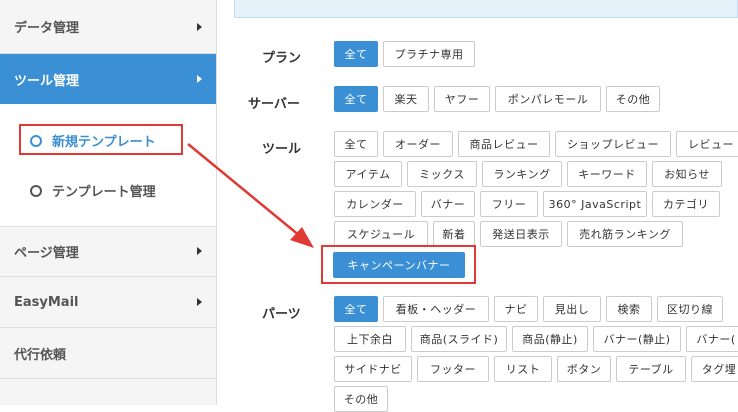 This screenshot has height=412, width=738. I want to click on circle-icon, so click(36, 190).